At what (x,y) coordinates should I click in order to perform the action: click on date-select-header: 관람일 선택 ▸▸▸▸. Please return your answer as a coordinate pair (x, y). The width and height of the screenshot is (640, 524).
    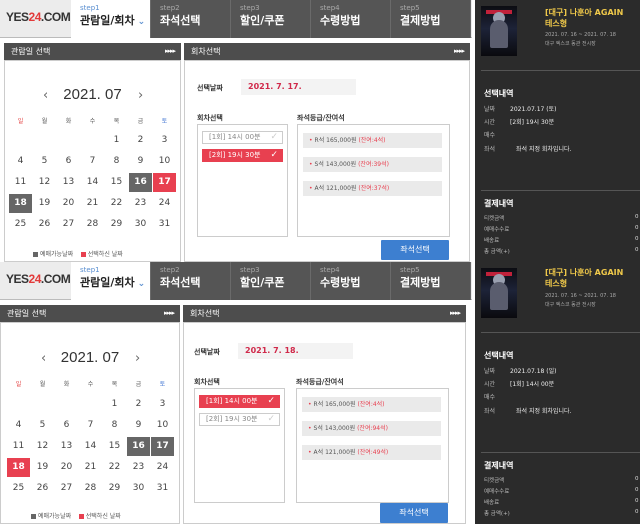
    Looking at the image, I should click on (92, 51).